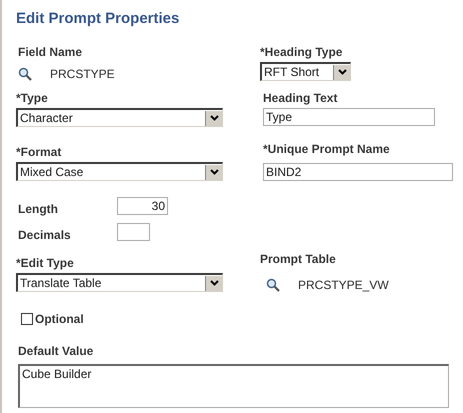 This screenshot has width=463, height=413. What do you see at coordinates (119, 282) in the screenshot?
I see `edit-type-dropdown: Translate Table` at bounding box center [119, 282].